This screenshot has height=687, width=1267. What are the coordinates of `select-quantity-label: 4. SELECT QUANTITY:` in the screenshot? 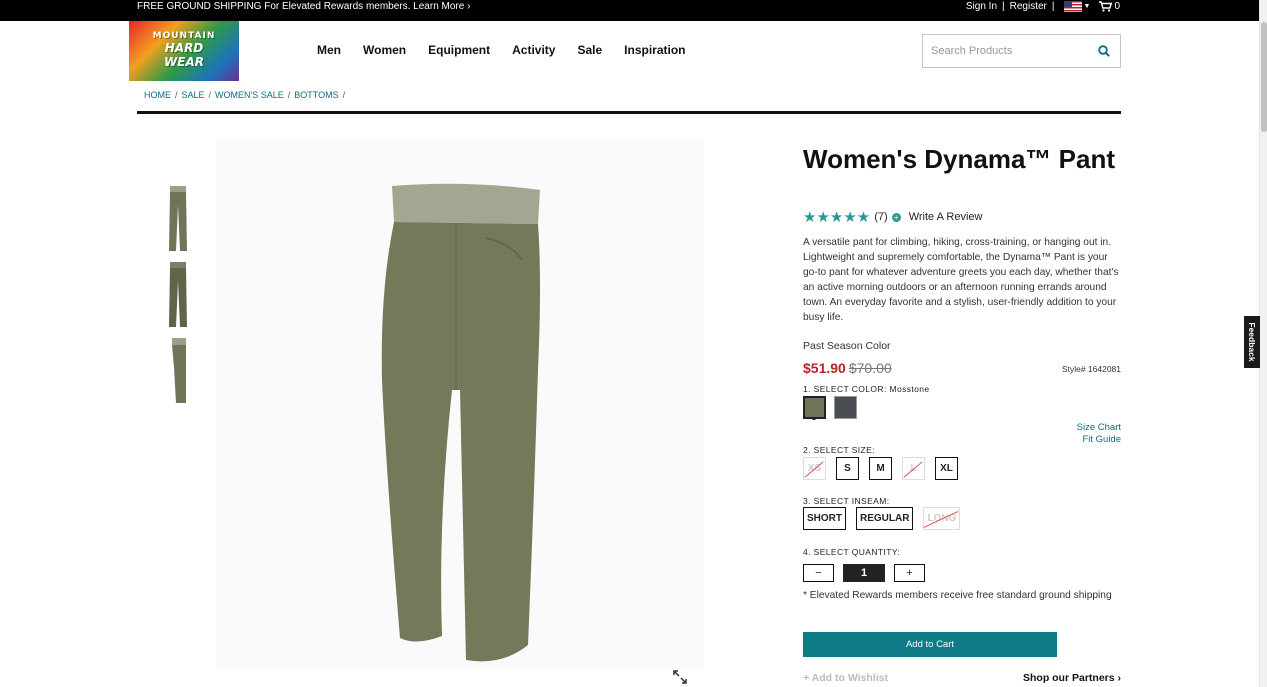 It's located at (852, 552).